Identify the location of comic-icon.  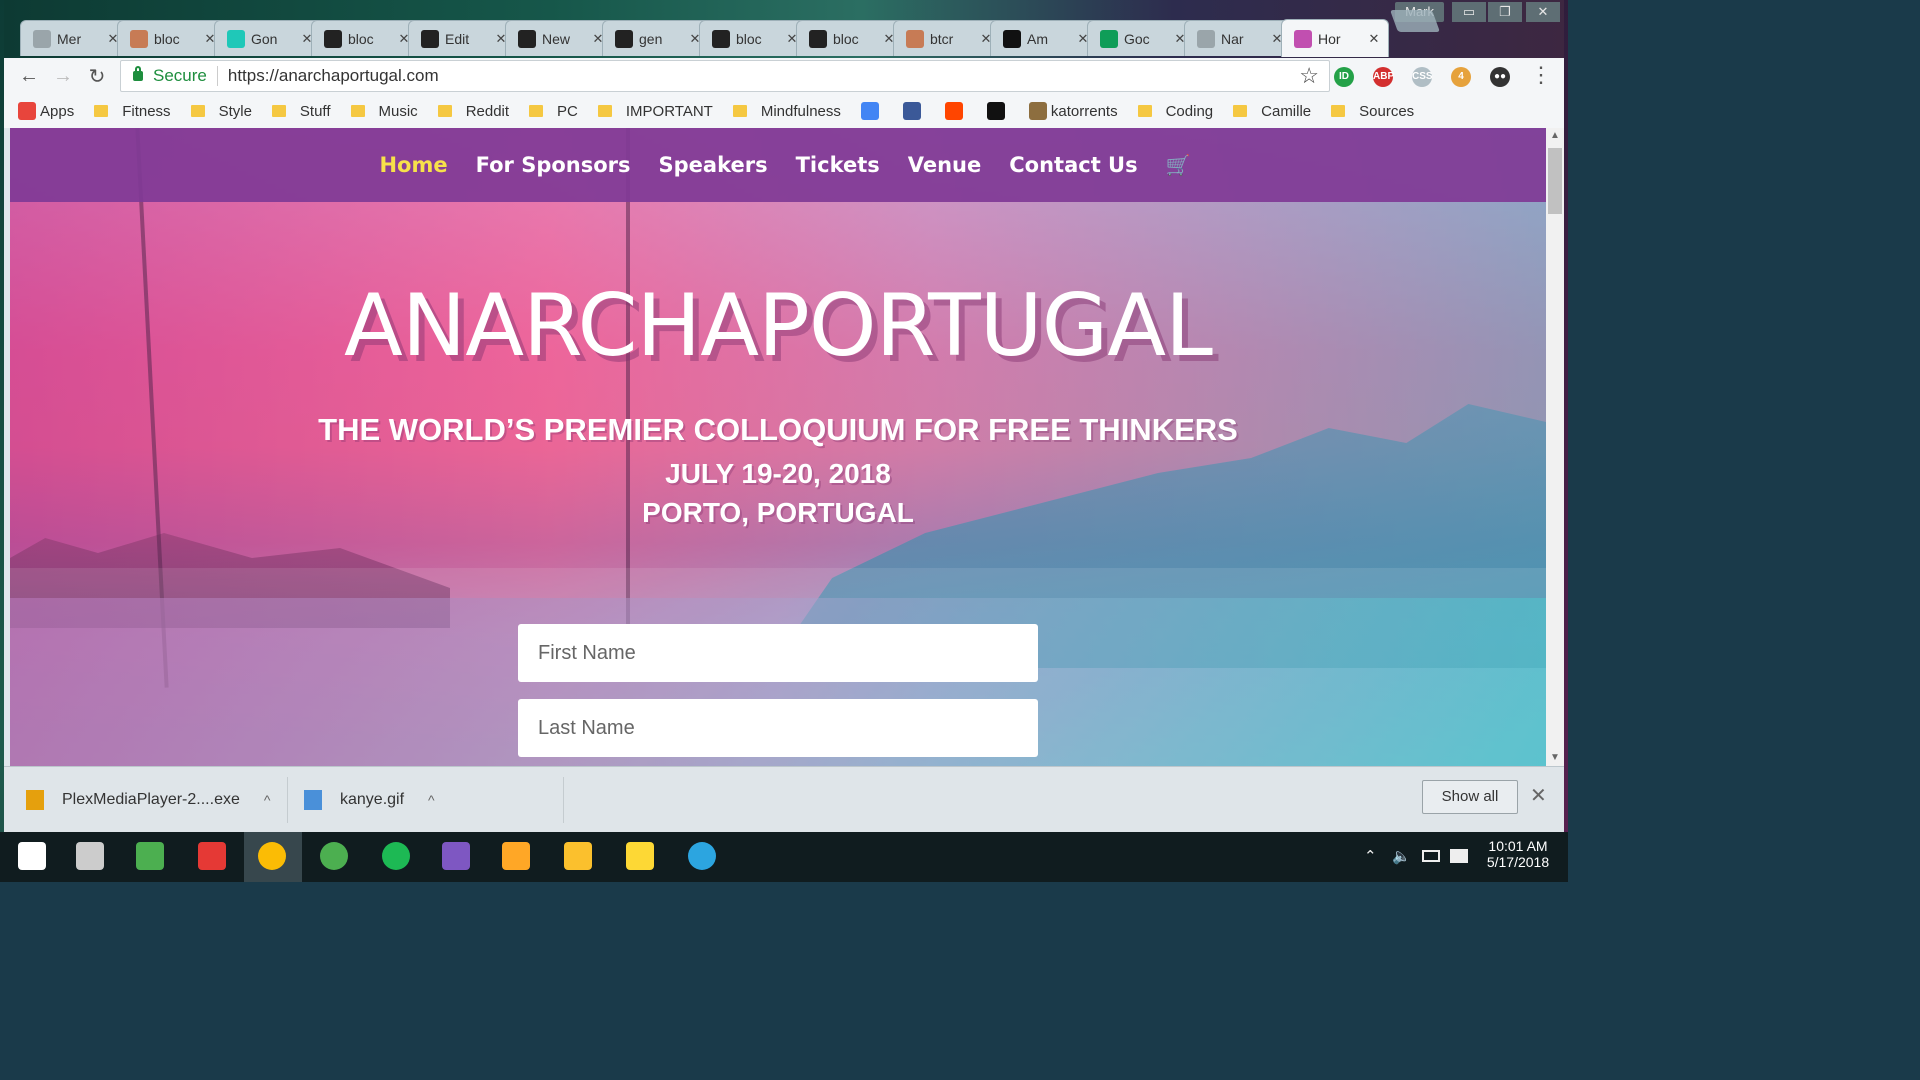
(915, 38).